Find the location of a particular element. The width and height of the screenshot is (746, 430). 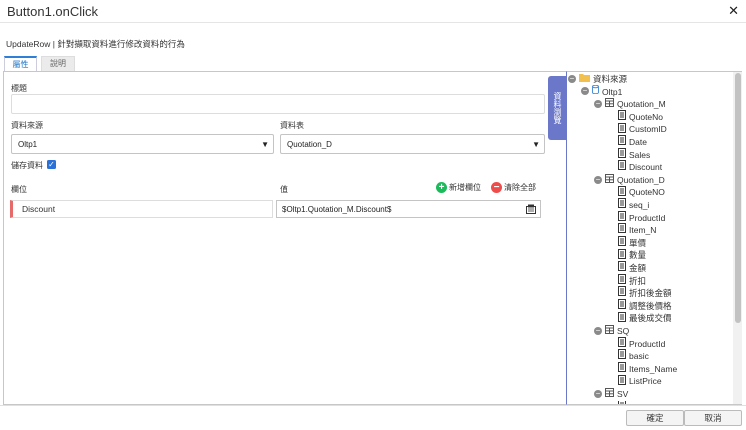

plus-icon: + is located at coordinates (441, 187).